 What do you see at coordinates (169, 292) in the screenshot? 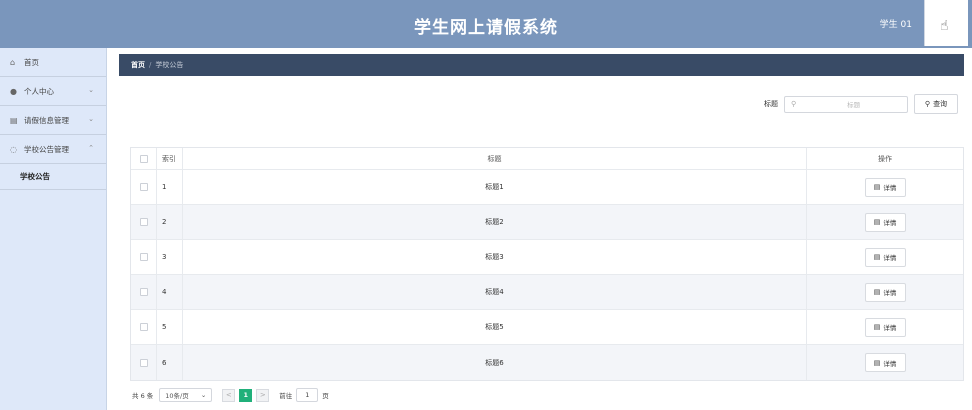
I see `row-index: 4` at bounding box center [169, 292].